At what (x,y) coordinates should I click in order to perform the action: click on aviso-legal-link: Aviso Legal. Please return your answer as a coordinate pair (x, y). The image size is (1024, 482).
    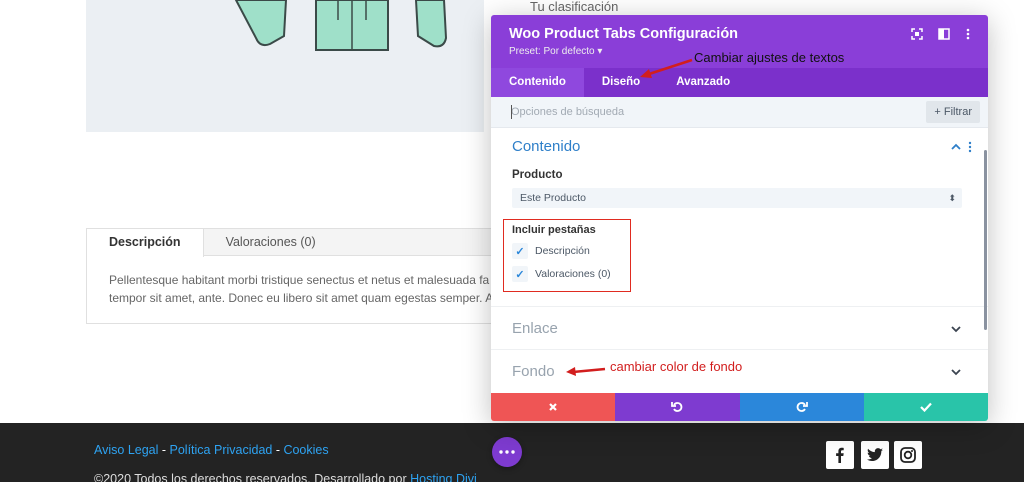
    Looking at the image, I should click on (126, 450).